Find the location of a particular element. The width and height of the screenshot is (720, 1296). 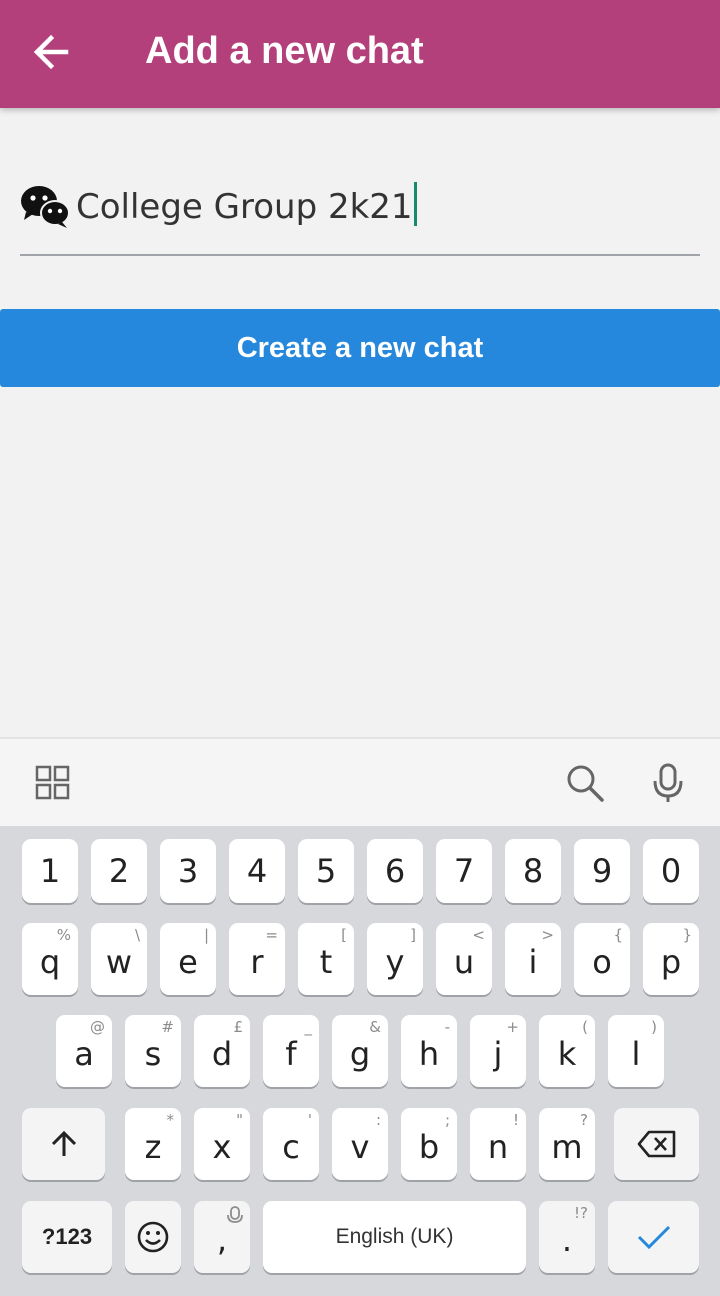

period-key-hint: !? is located at coordinates (581, 1213).